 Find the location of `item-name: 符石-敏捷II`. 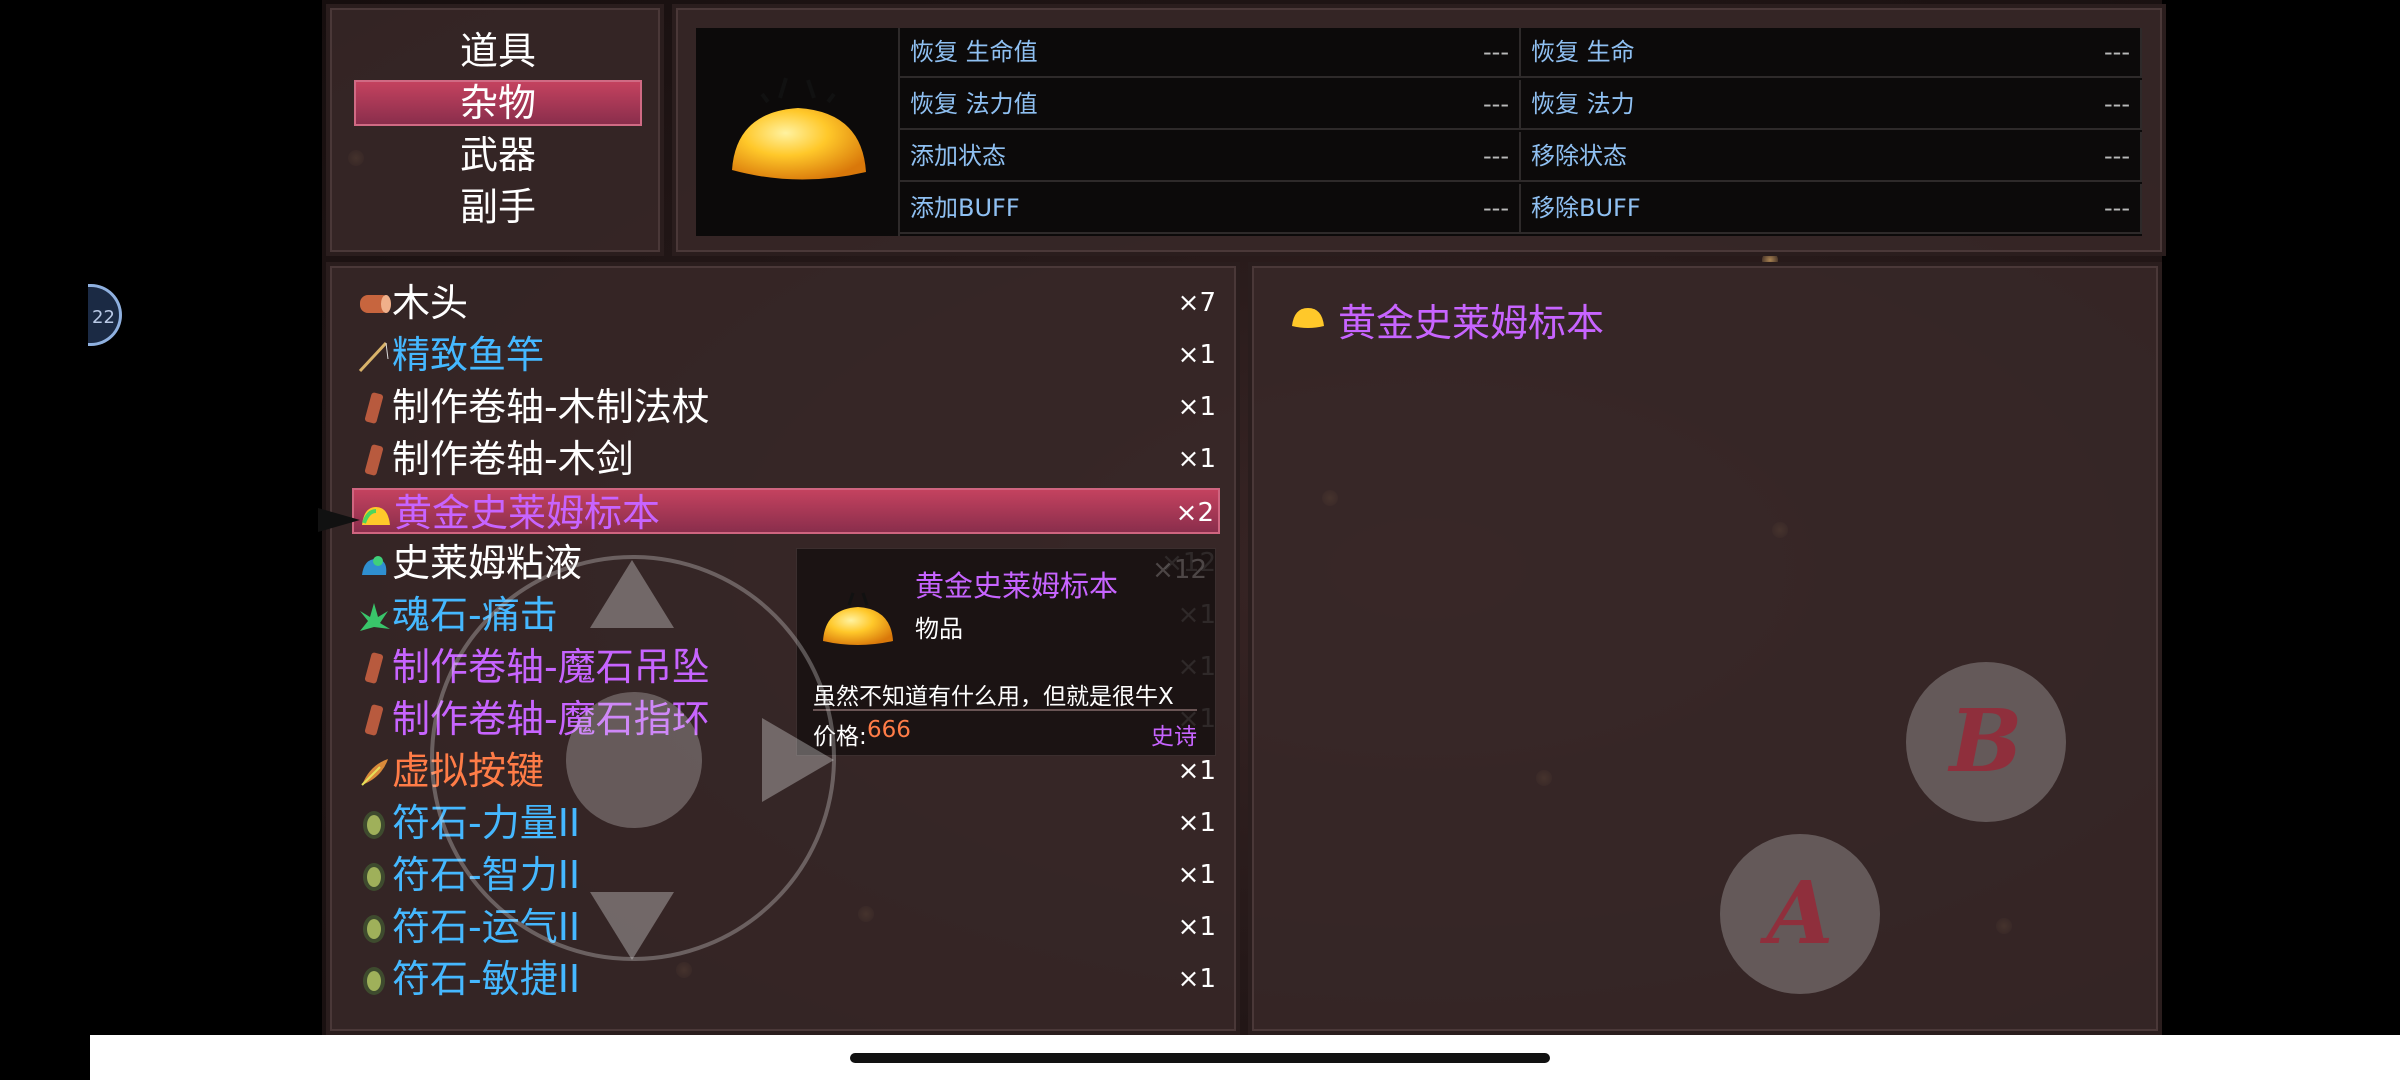

item-name: 符石-敏捷II is located at coordinates (486, 979).